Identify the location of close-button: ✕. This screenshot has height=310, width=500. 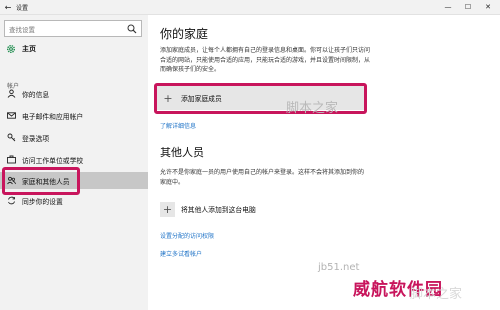
(488, 7).